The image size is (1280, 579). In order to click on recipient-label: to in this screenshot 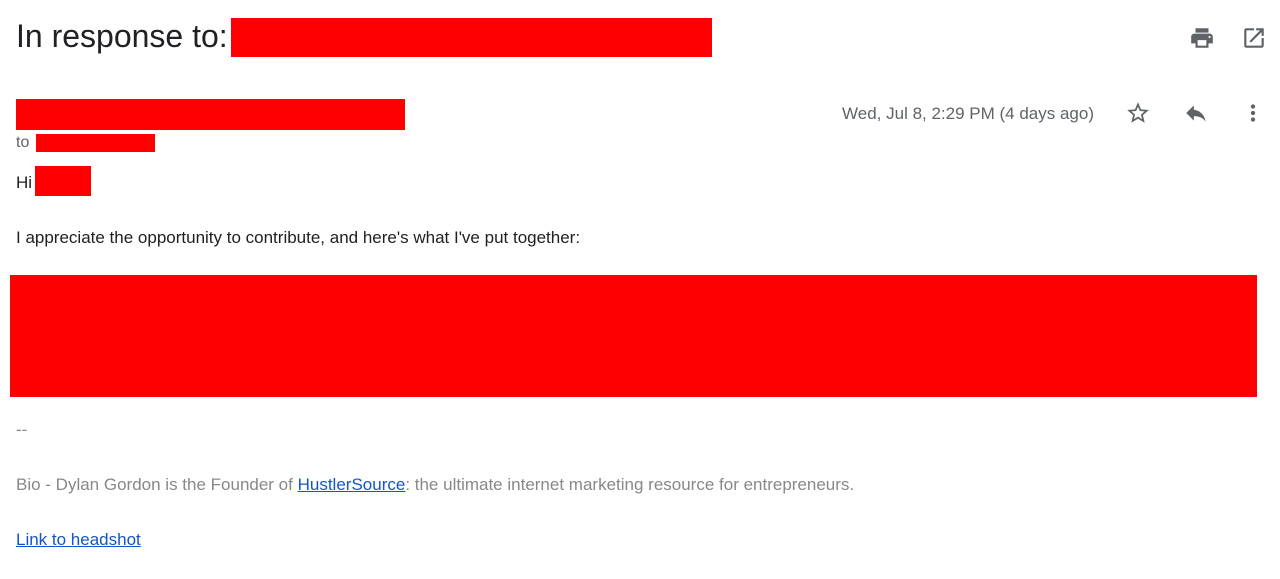, I will do `click(23, 142)`.